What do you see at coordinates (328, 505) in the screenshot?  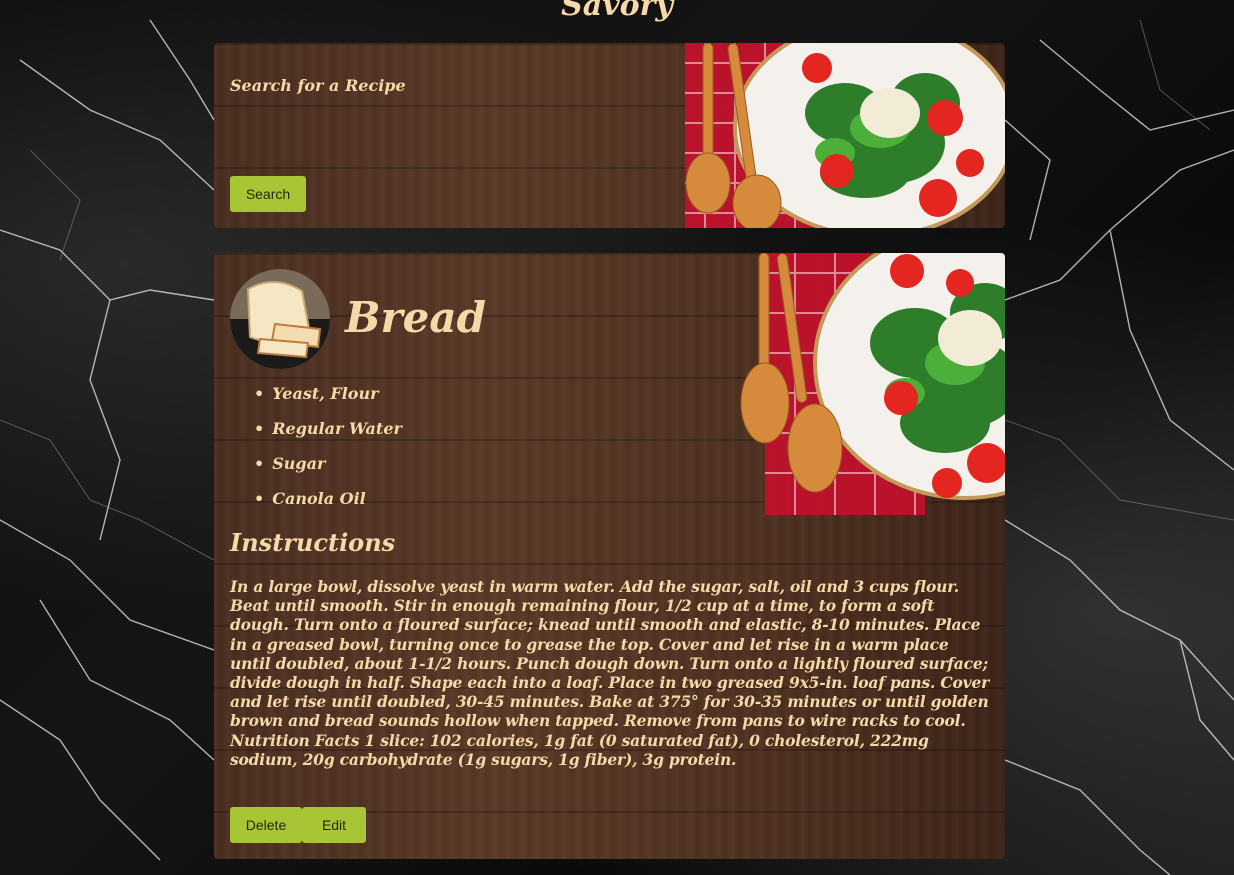 I see `ingredient-item: Canola Oil` at bounding box center [328, 505].